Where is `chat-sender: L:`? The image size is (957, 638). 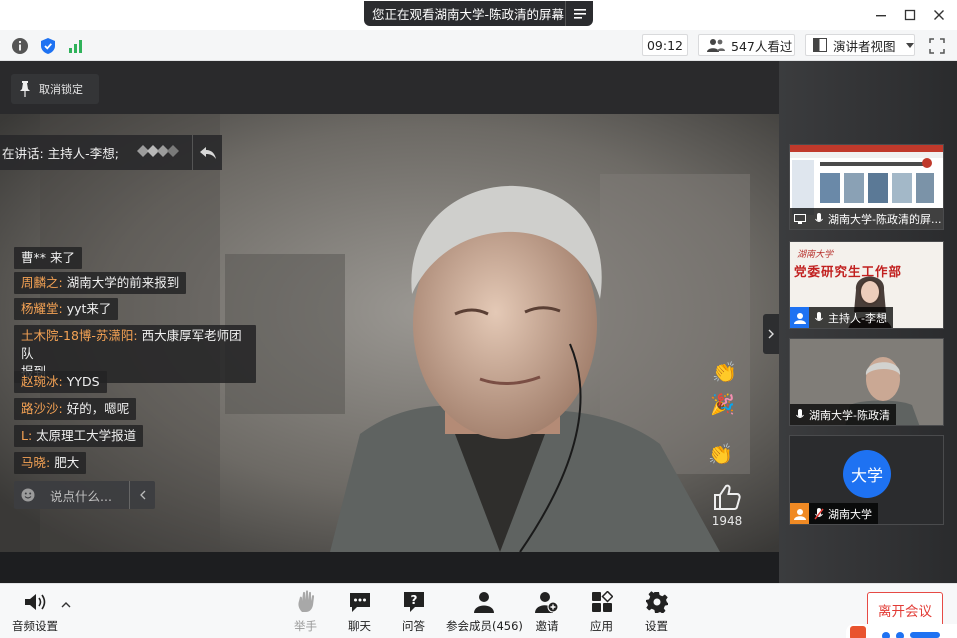 chat-sender: L: is located at coordinates (27, 435).